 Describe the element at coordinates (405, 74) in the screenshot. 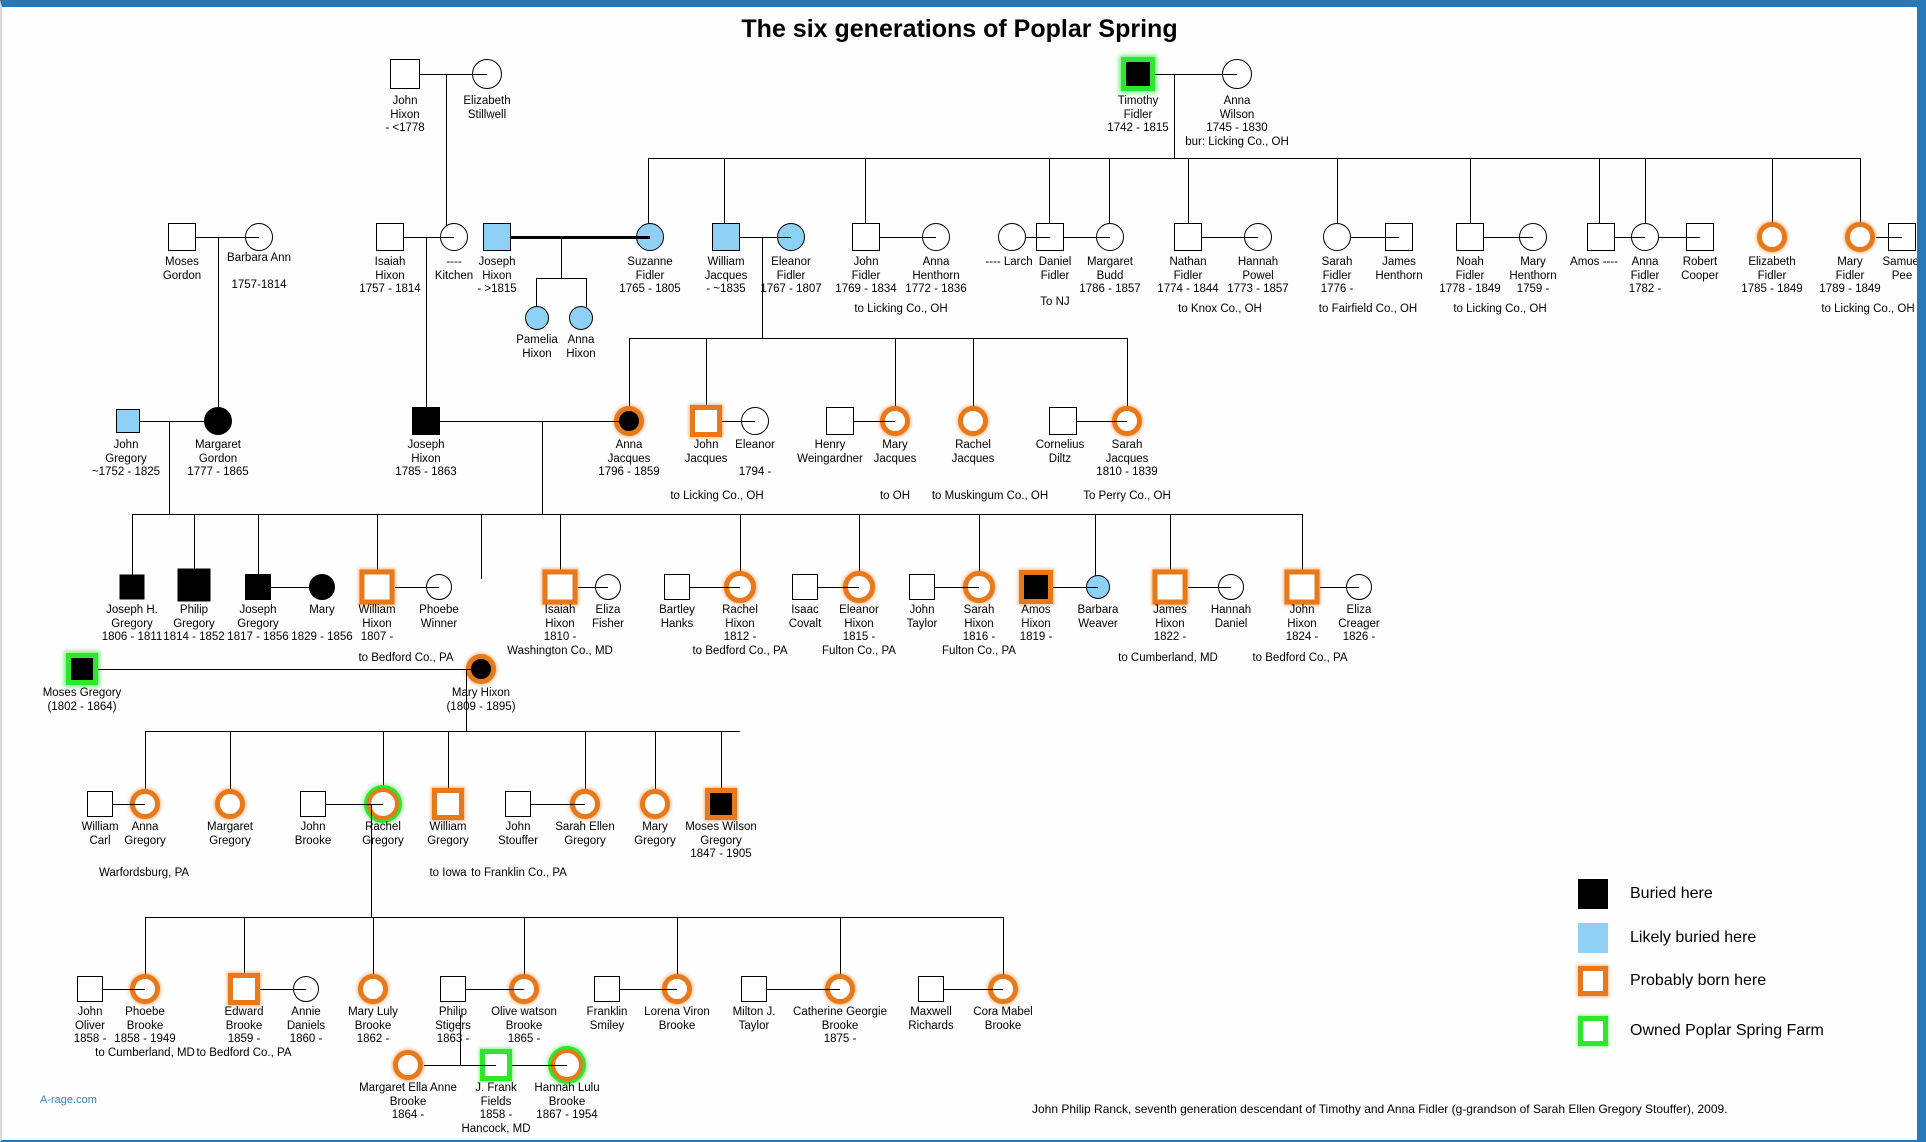

I see `person-symbol-john-hixon` at that location.